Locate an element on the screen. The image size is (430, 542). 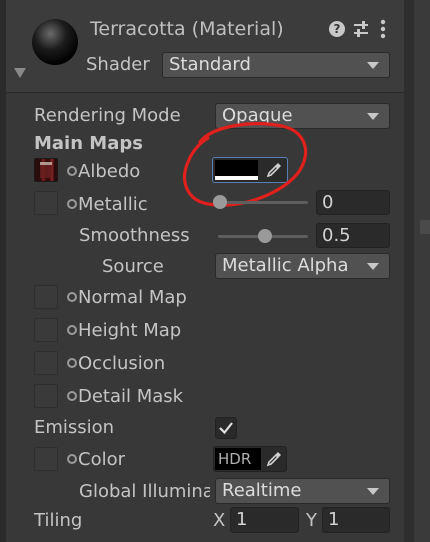
foldout-arrow-icon is located at coordinates (20, 73).